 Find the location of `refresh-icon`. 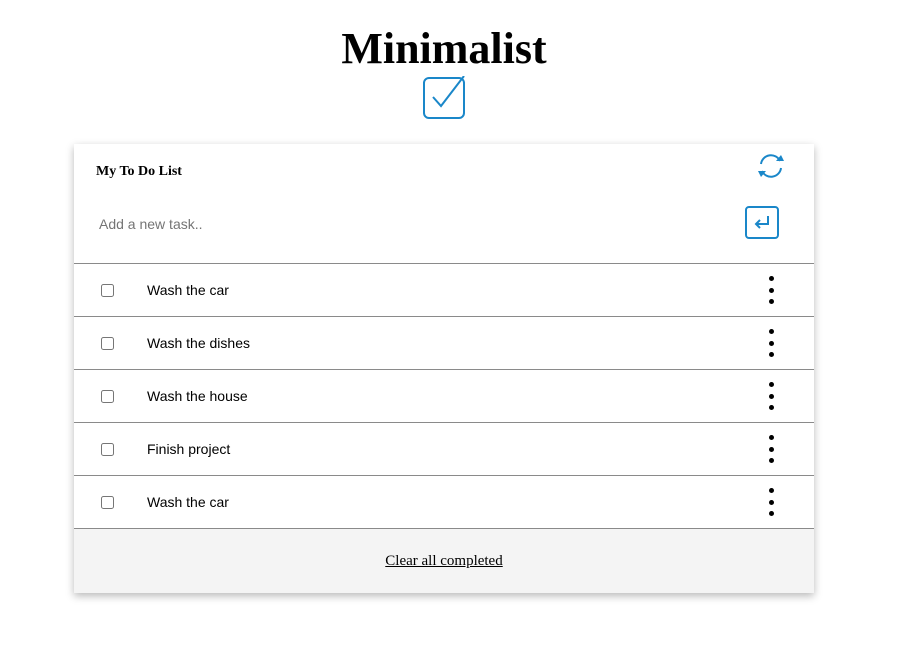

refresh-icon is located at coordinates (771, 168).